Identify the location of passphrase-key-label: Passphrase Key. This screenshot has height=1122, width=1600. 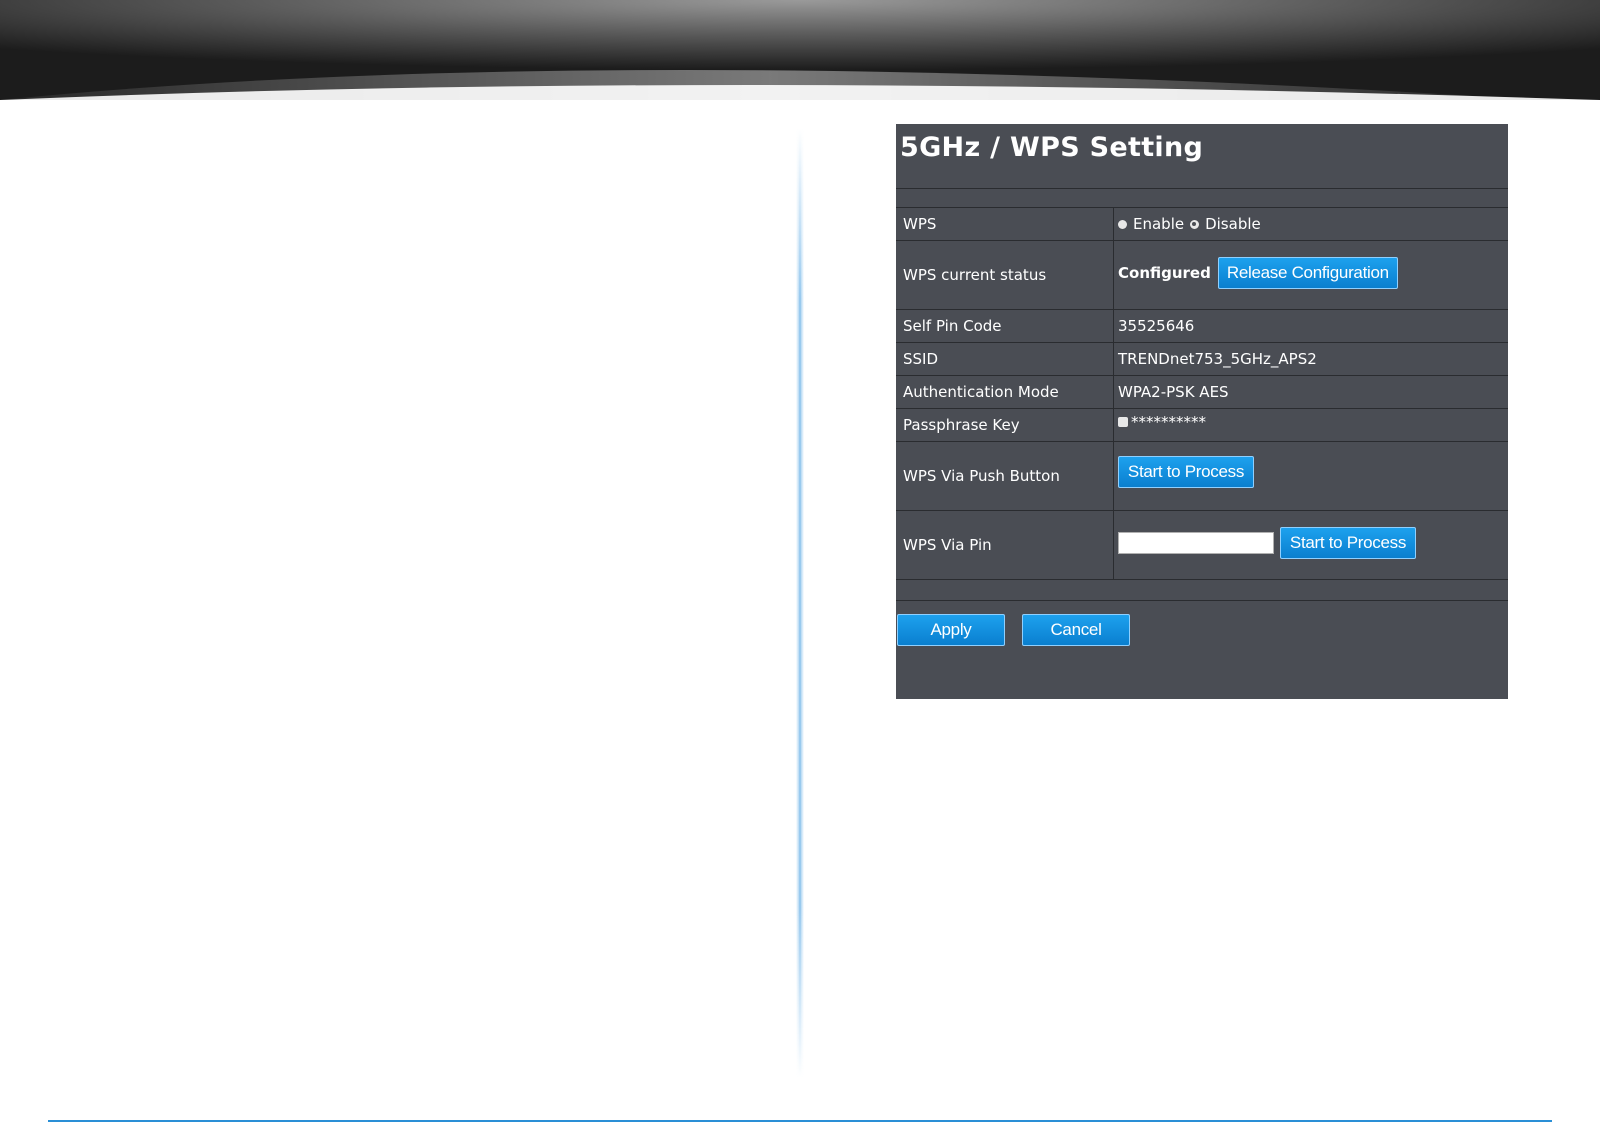
(961, 425).